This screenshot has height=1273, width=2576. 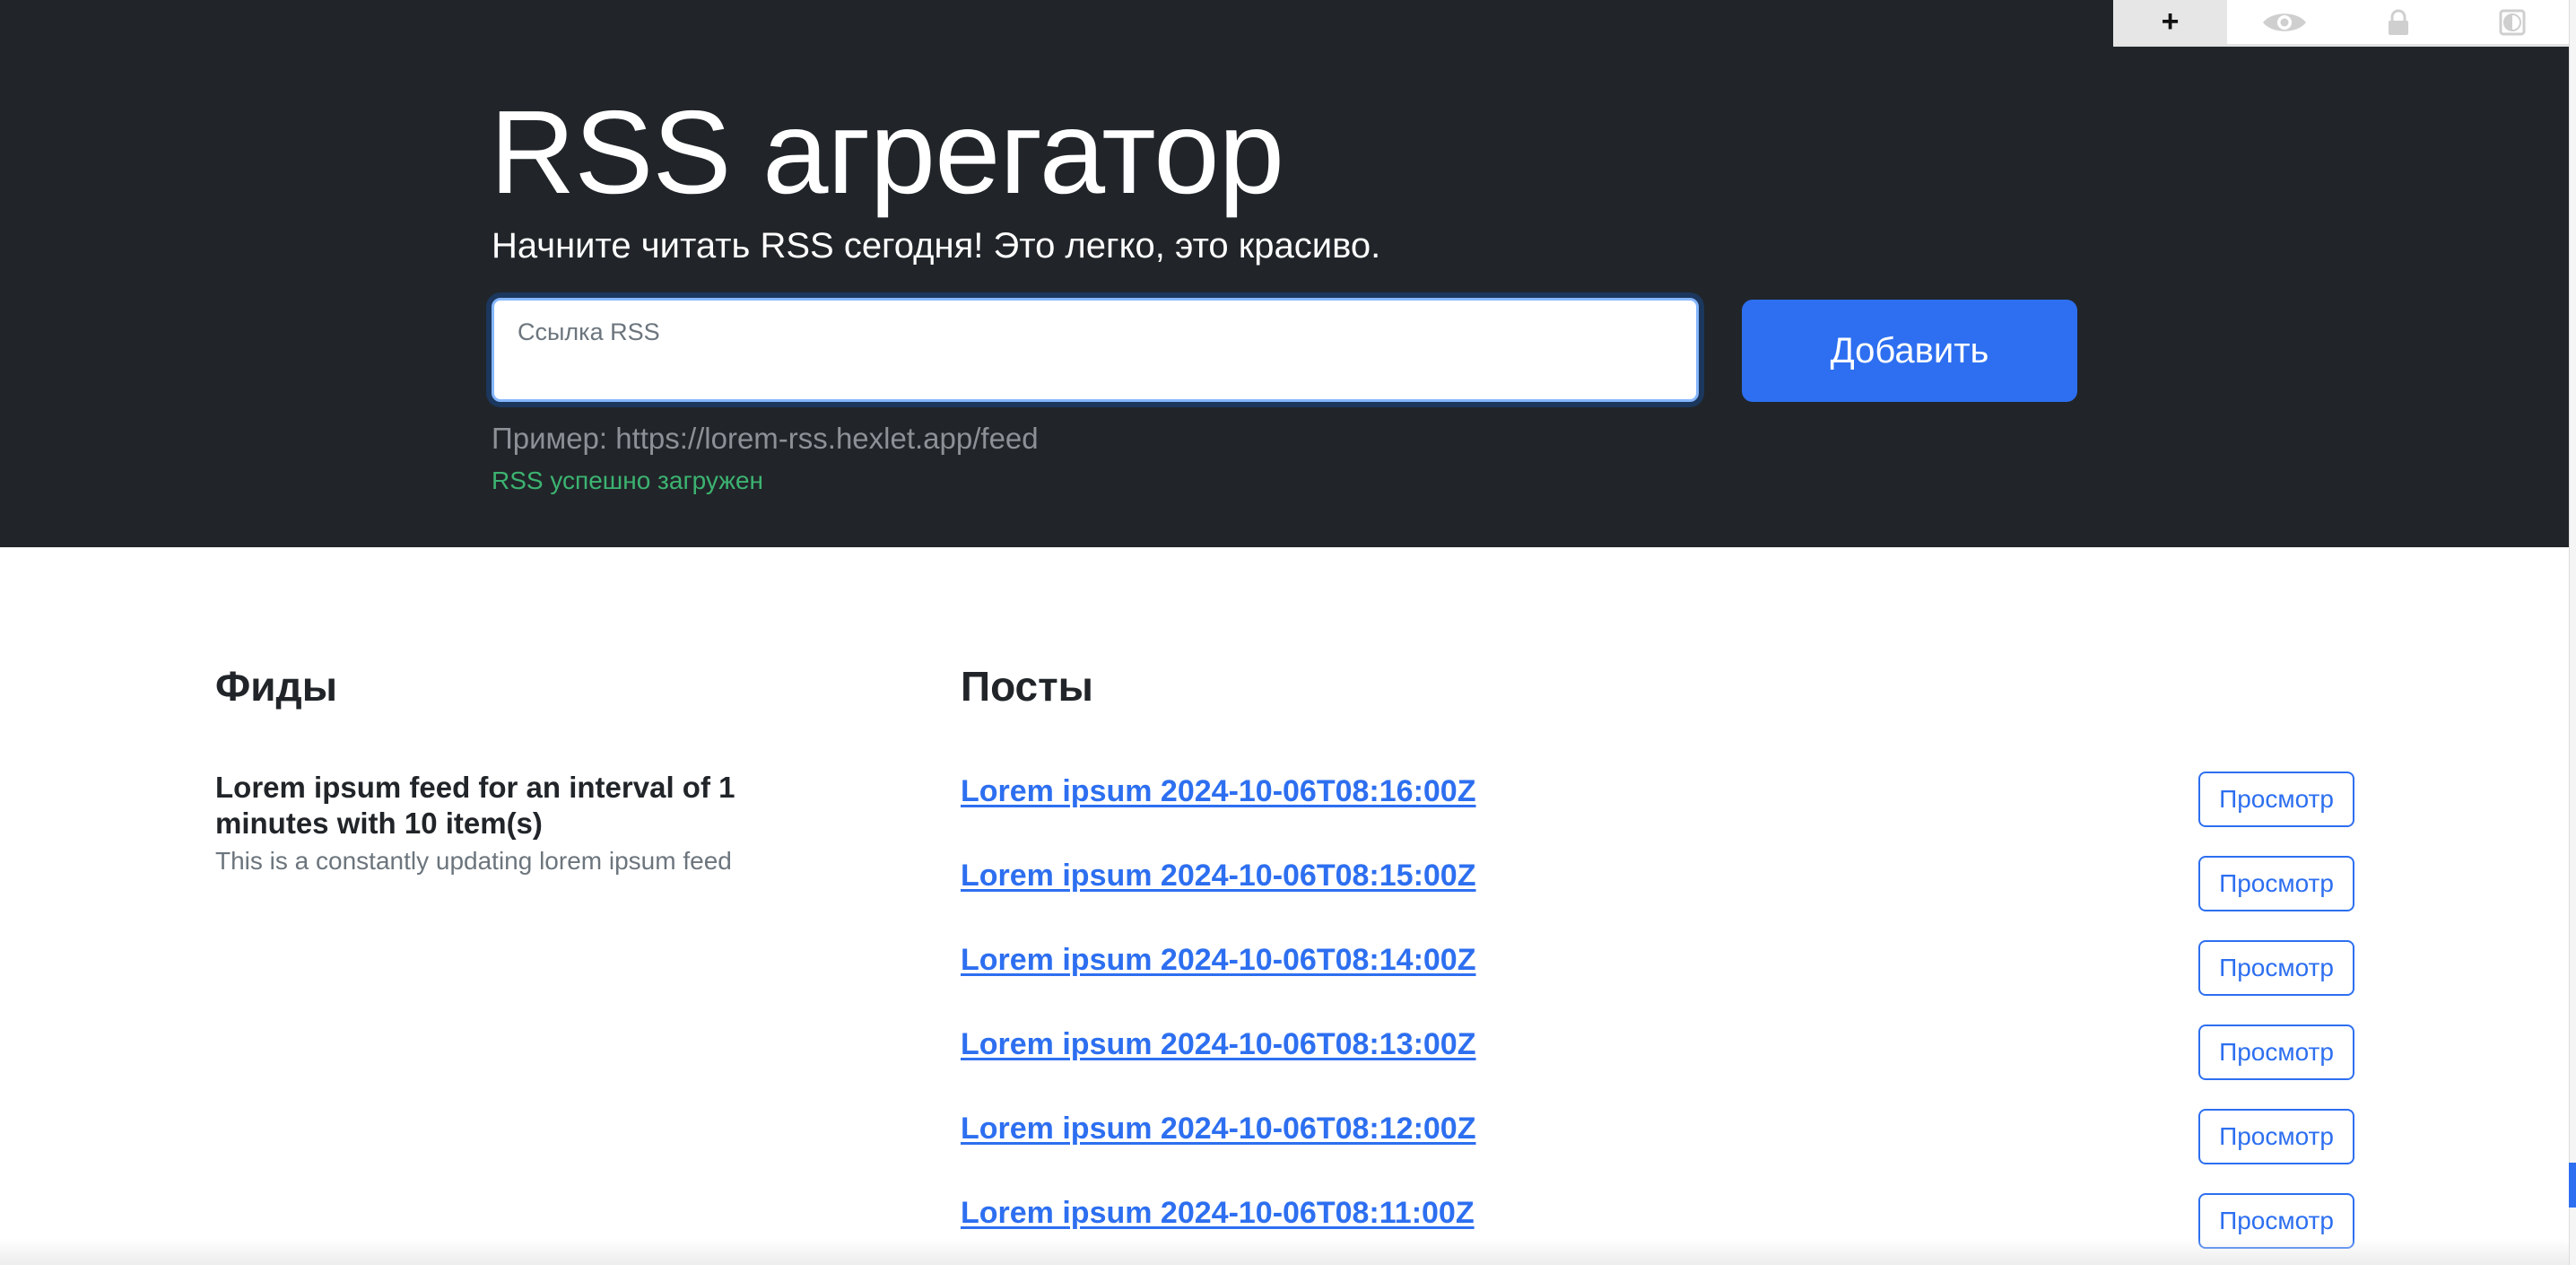 I want to click on feedback-message: RSS успешно загружен, so click(x=628, y=480).